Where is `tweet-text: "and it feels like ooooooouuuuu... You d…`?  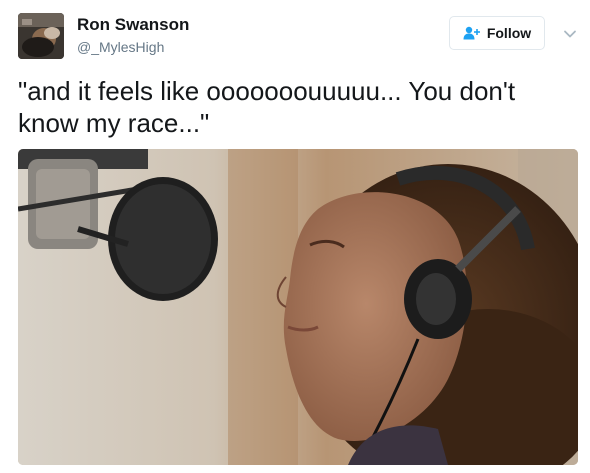 tweet-text: "and it feels like ooooooouuuuu... You d… is located at coordinates (267, 107).